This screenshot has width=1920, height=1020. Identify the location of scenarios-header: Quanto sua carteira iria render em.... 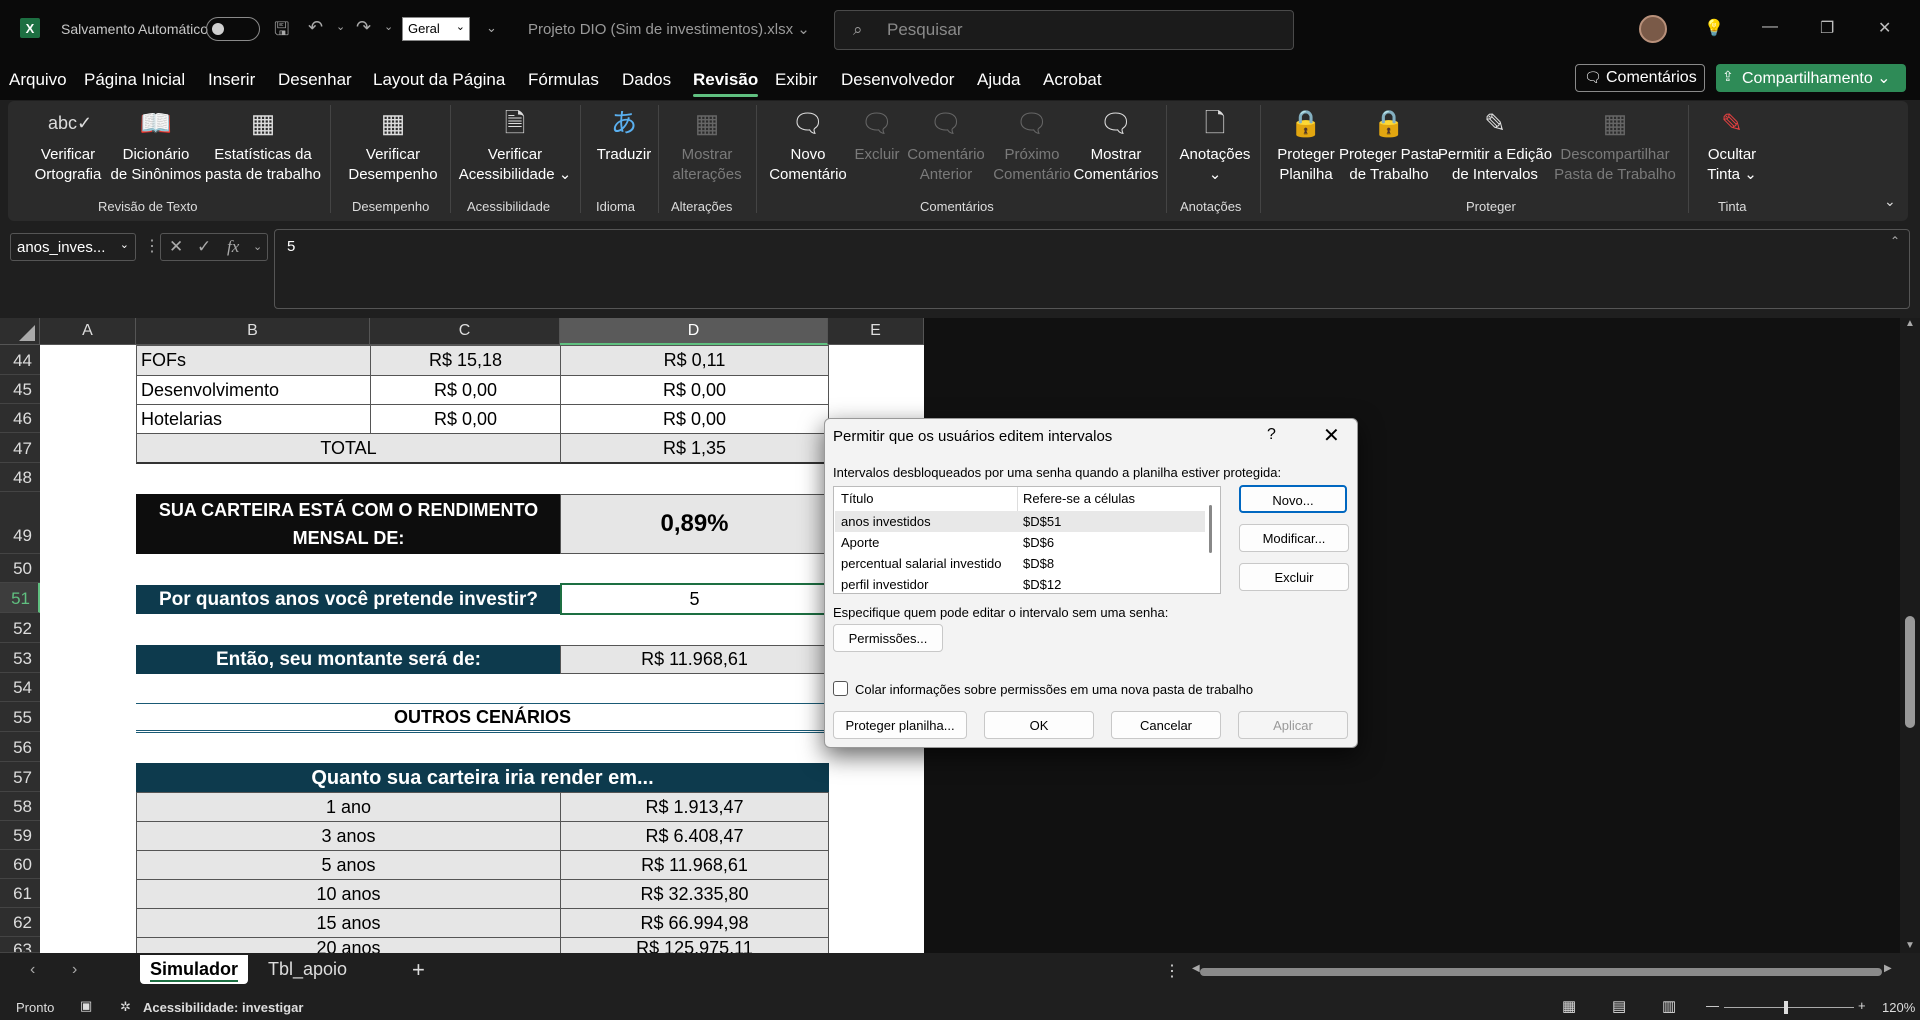
(482, 778).